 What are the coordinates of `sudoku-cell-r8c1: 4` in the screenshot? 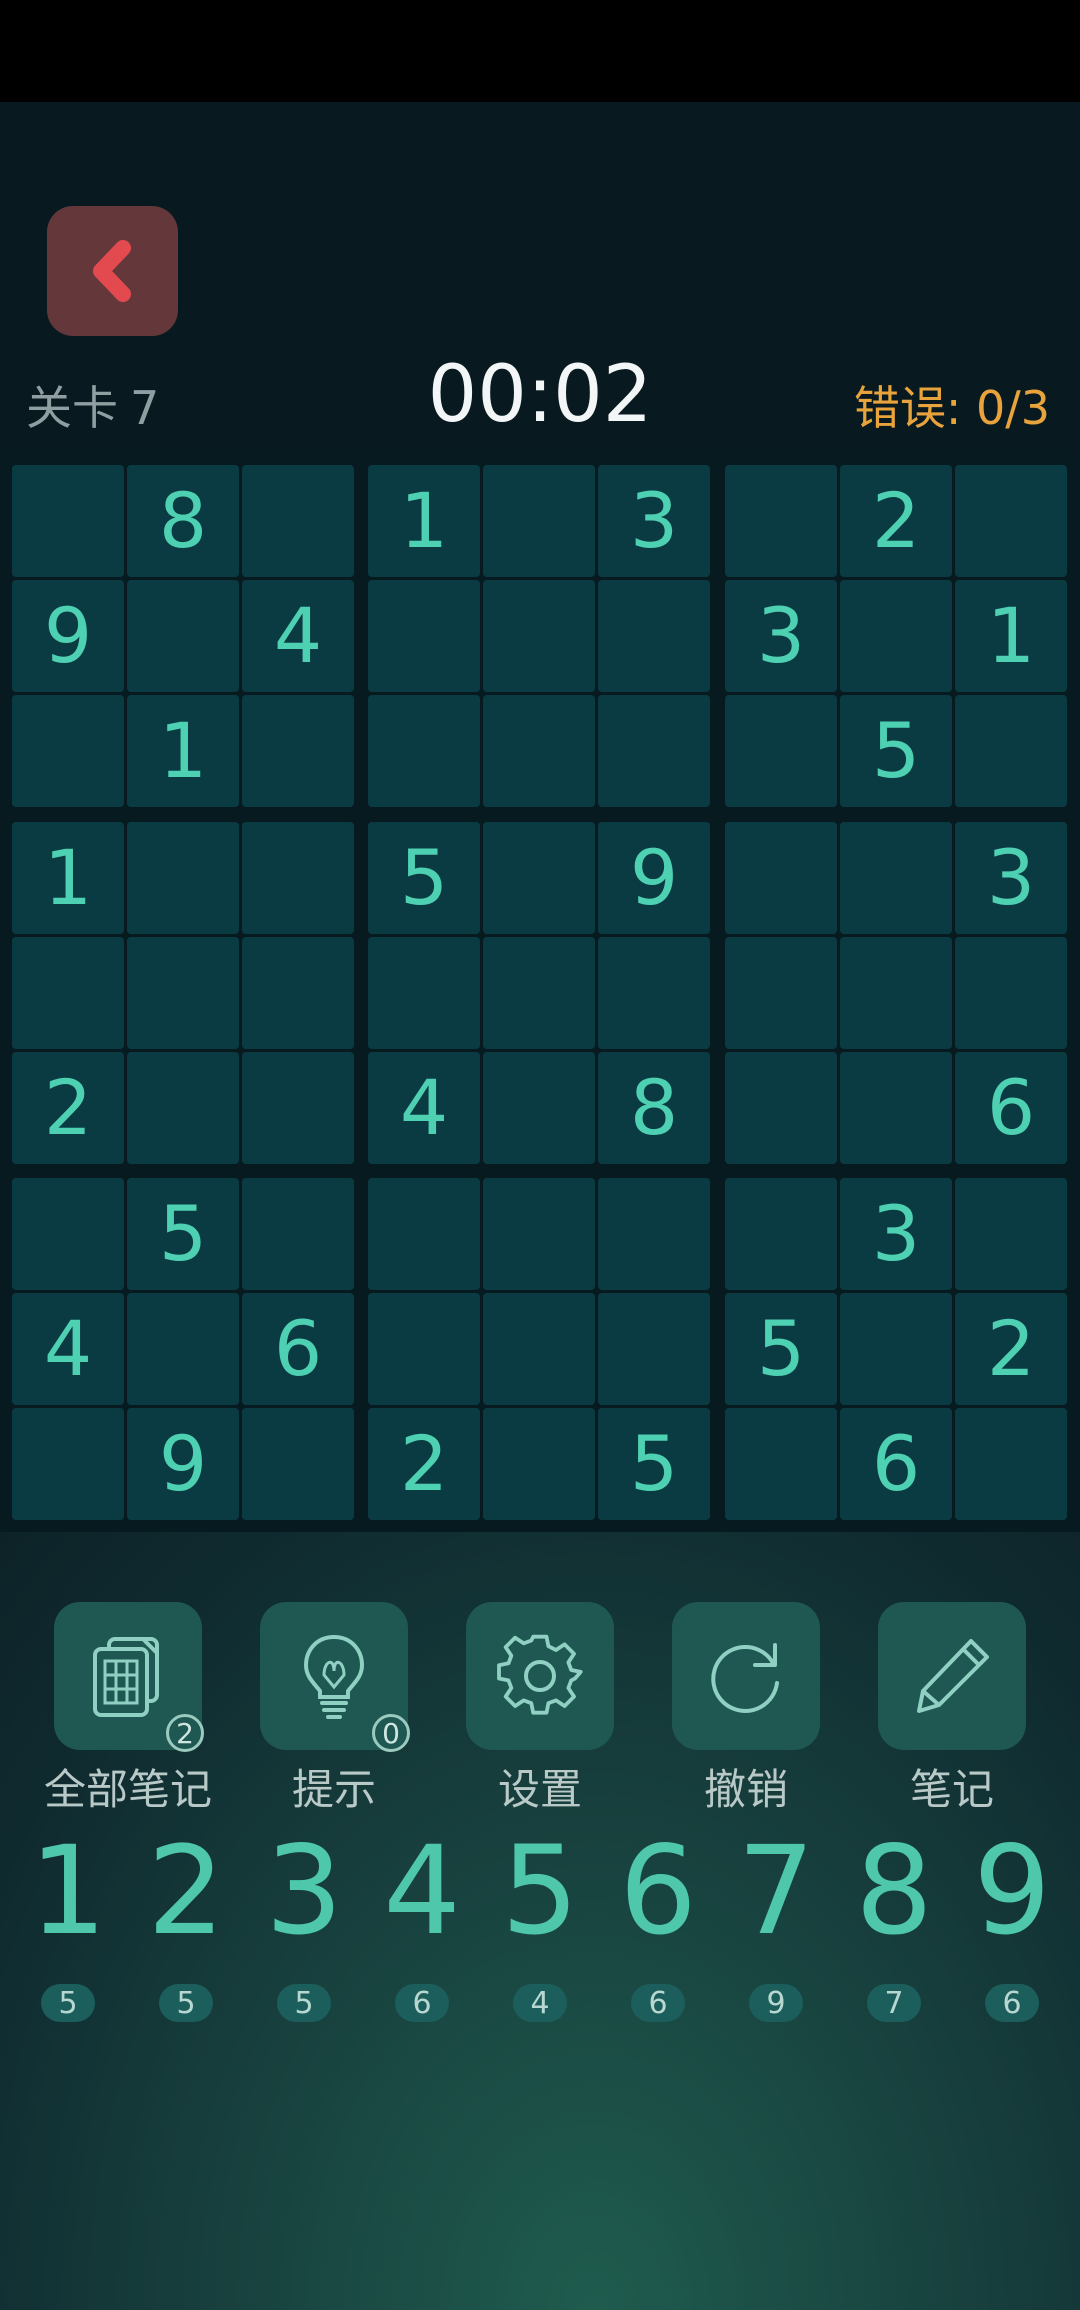 It's located at (68, 1349).